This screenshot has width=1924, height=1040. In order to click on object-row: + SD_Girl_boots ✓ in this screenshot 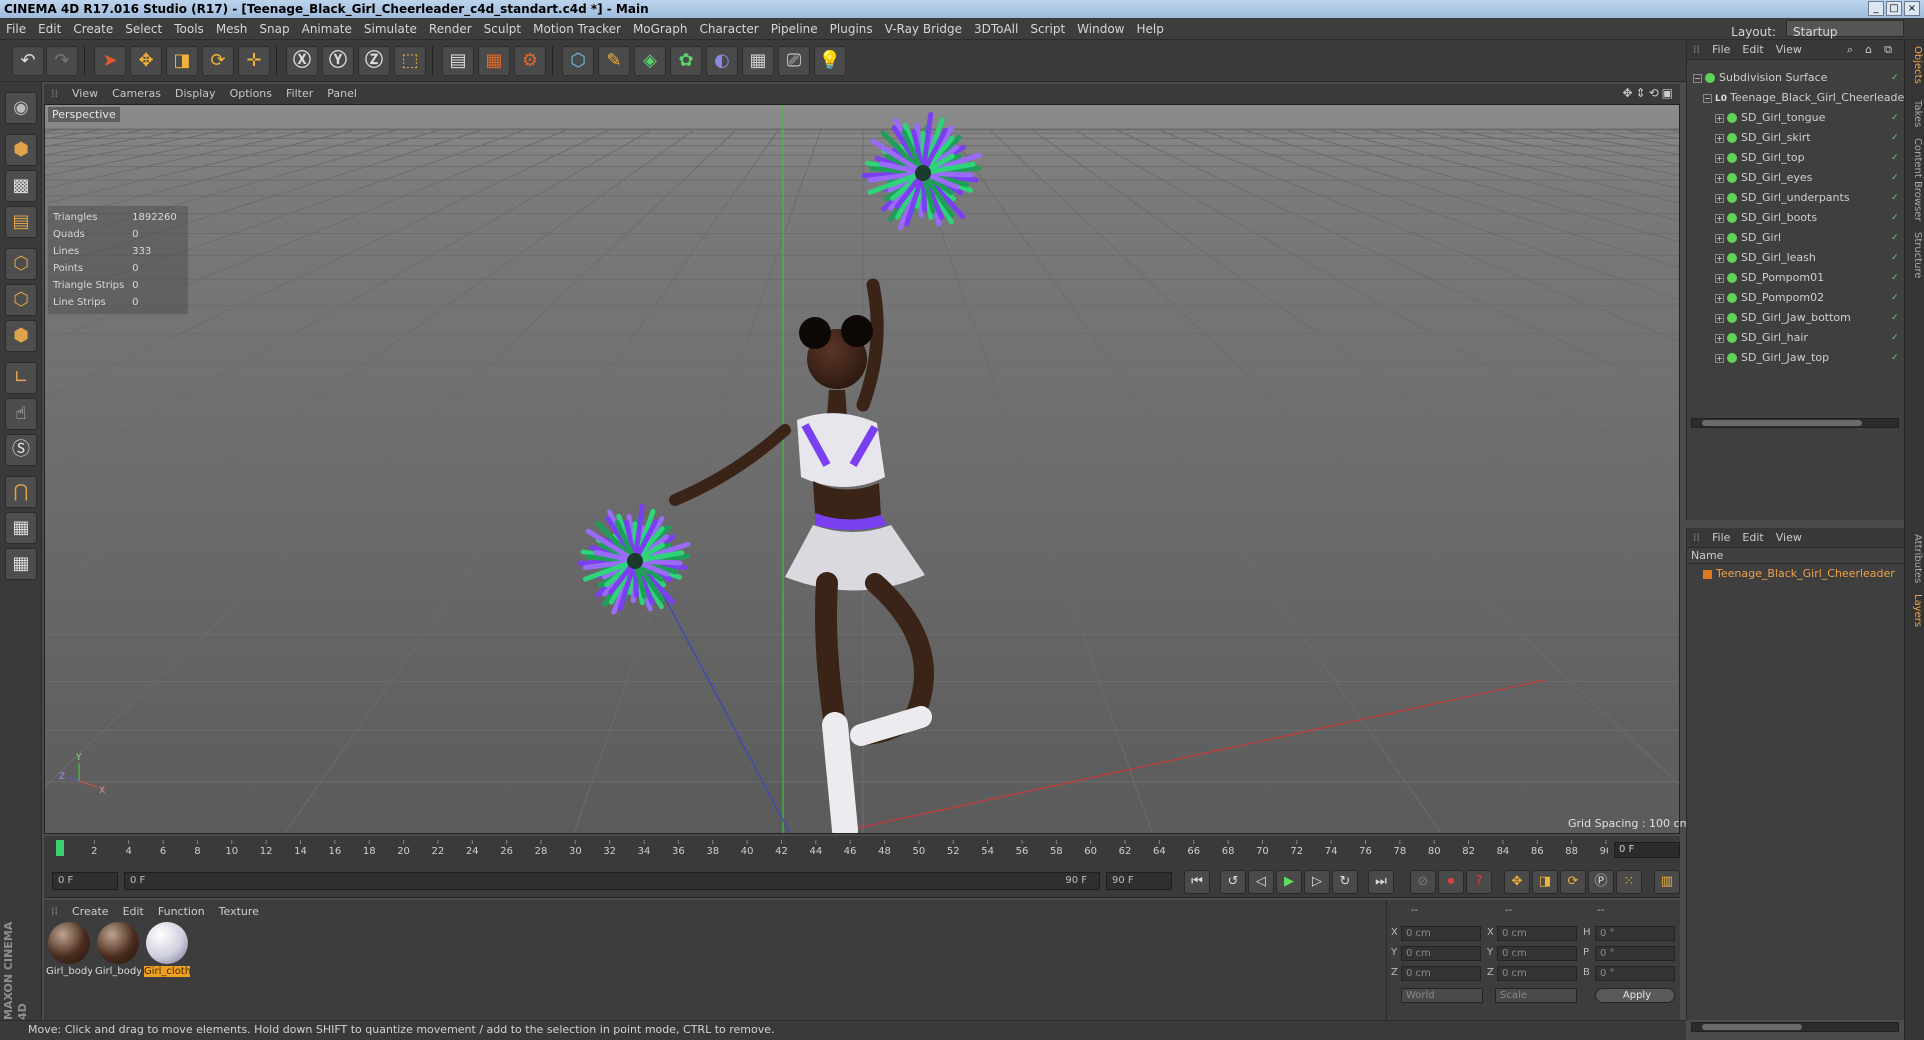, I will do `click(1796, 218)`.